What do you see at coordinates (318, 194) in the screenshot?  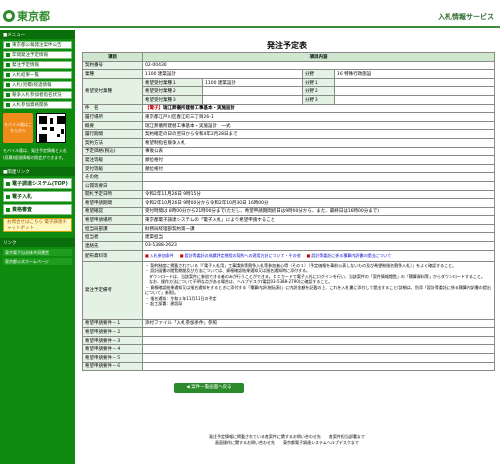 I see `open-date-value: 令和2年11月26日 9時15分` at bounding box center [318, 194].